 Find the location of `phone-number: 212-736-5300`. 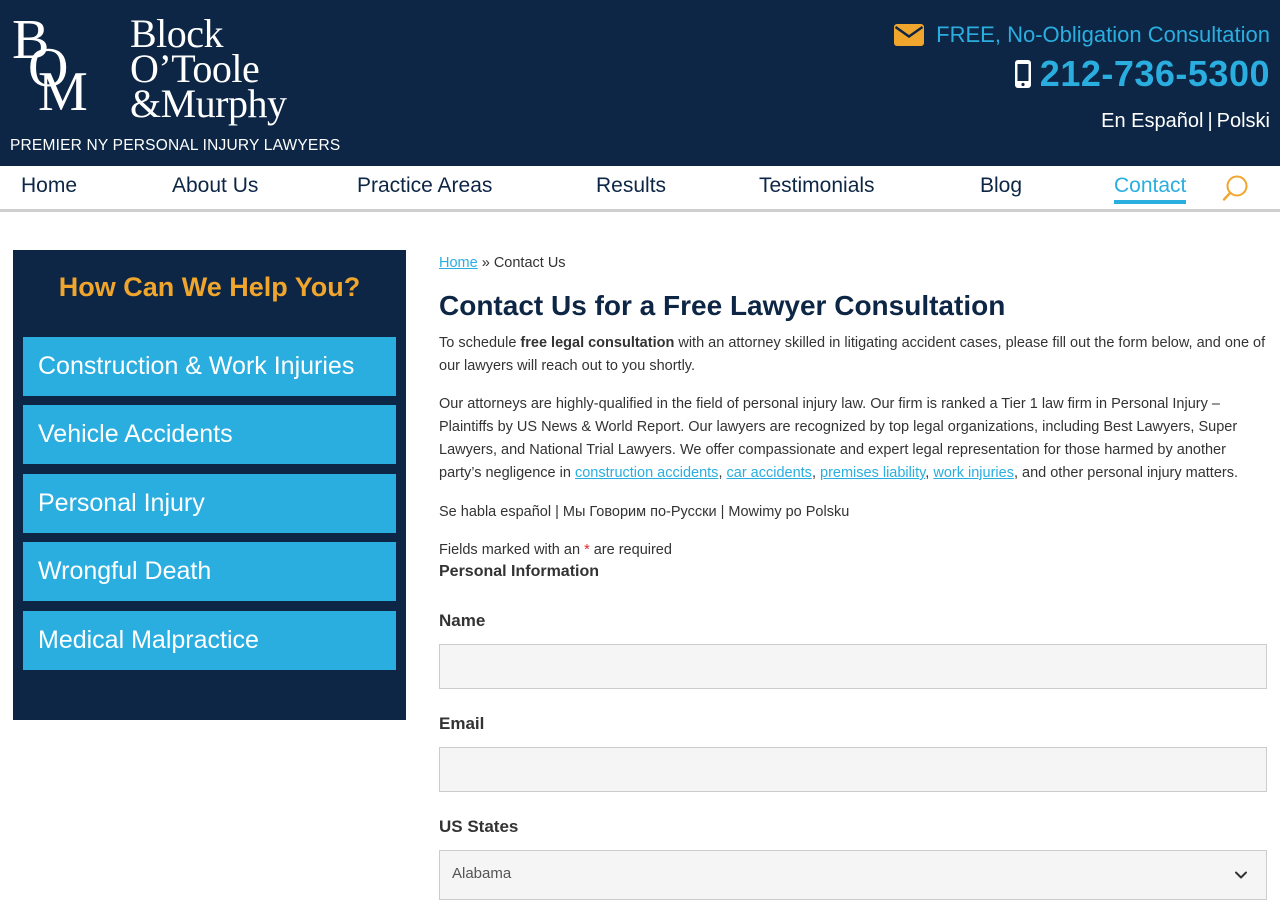

phone-number: 212-736-5300 is located at coordinates (1154, 73).